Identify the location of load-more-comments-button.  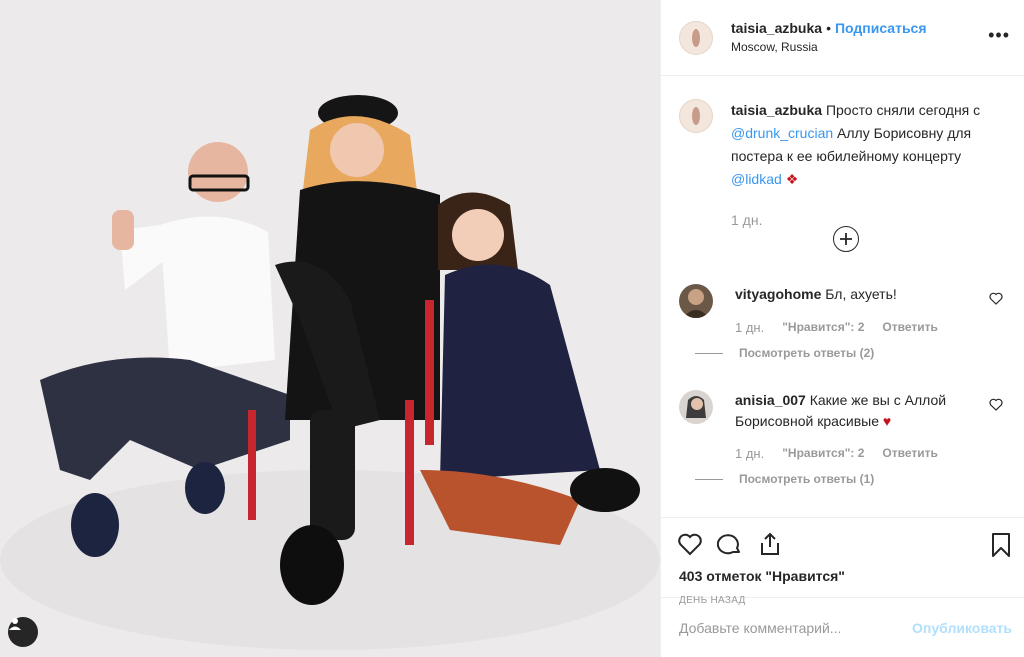
(846, 239).